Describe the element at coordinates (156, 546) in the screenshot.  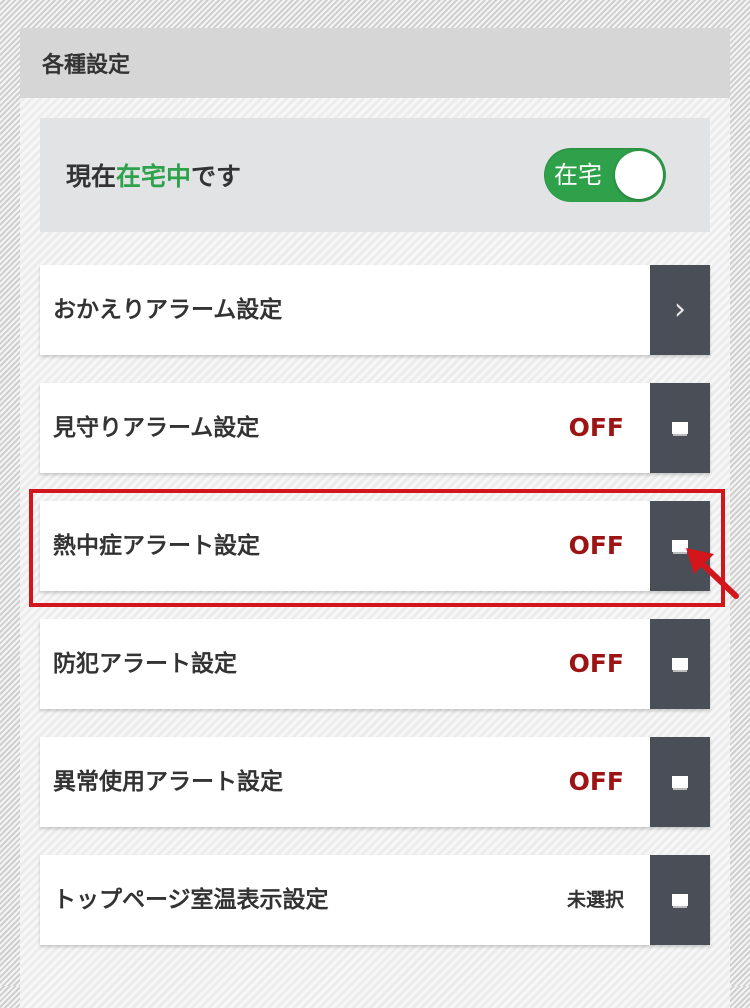
I see `row-label: 熱中症アラート設定` at that location.